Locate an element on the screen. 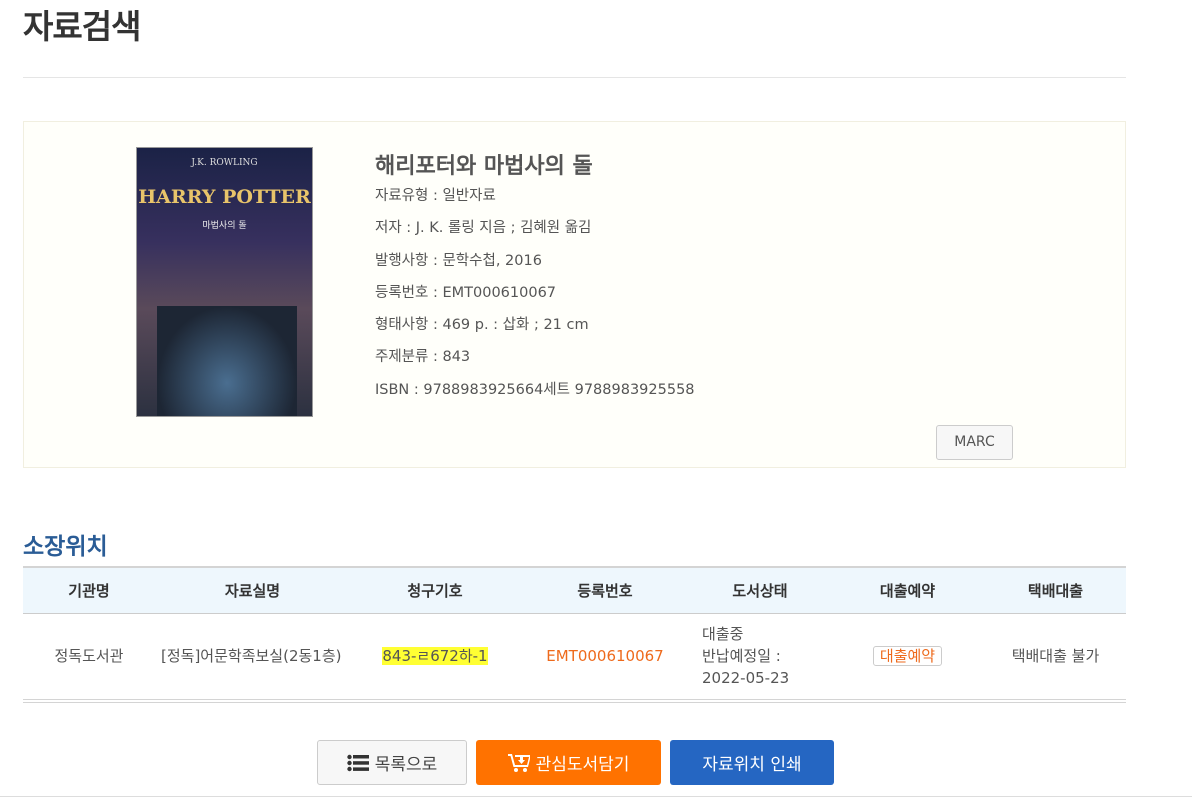 The width and height of the screenshot is (1192, 807). field-physical: 형태사항 : 469 p. : 삽화 ; 21 cm is located at coordinates (482, 325).